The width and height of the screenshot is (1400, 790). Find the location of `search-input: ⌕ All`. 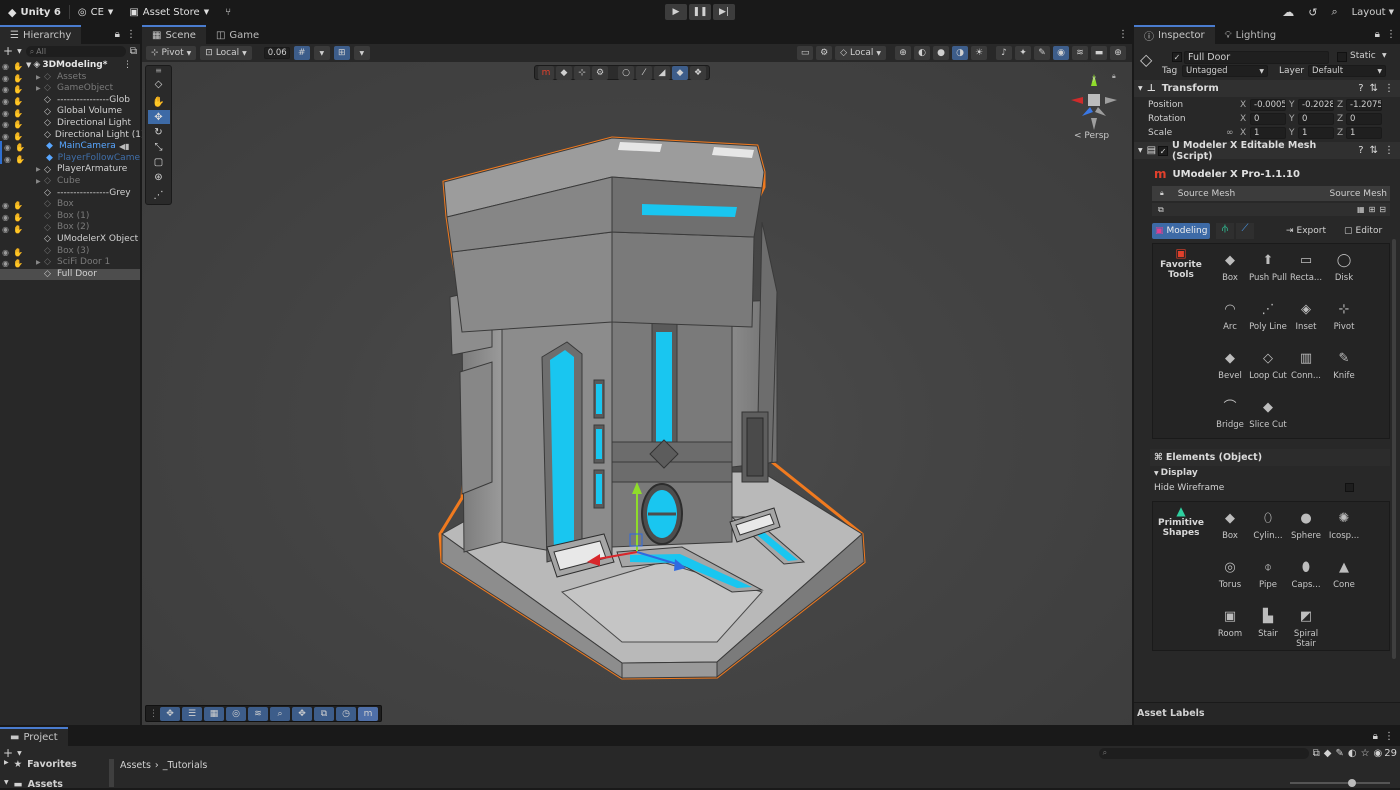

search-input: ⌕ All is located at coordinates (75, 51).